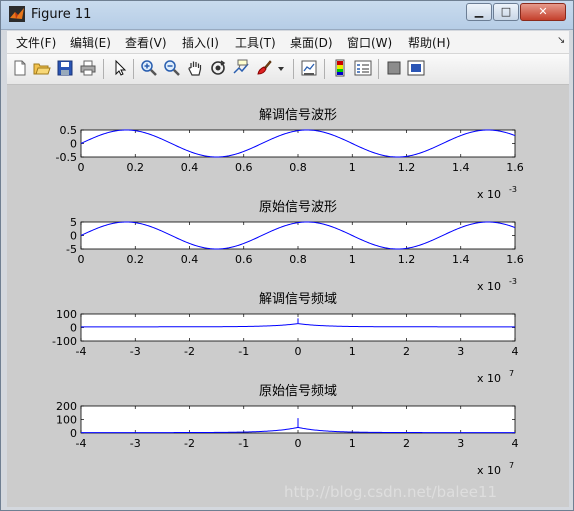 Image resolution: width=574 pixels, height=511 pixels. Describe the element at coordinates (506, 12) in the screenshot. I see `maximize-button: □` at that location.